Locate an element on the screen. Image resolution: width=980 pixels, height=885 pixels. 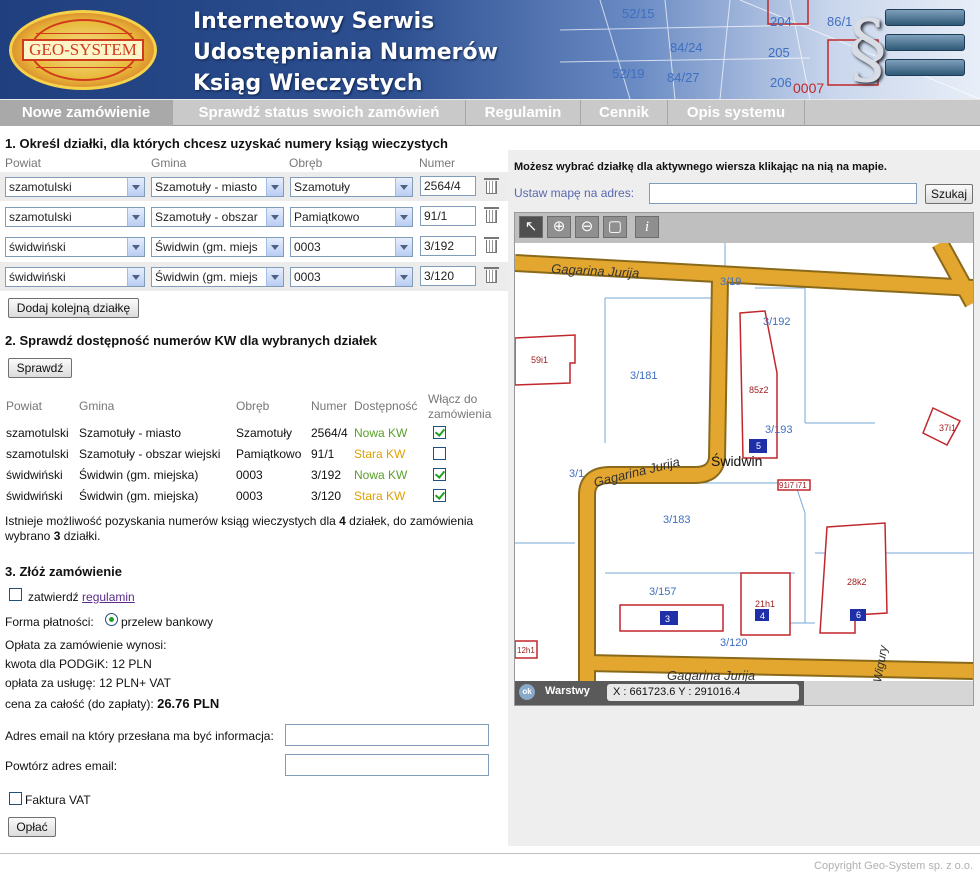
building-label: i71 is located at coordinates (801, 485).